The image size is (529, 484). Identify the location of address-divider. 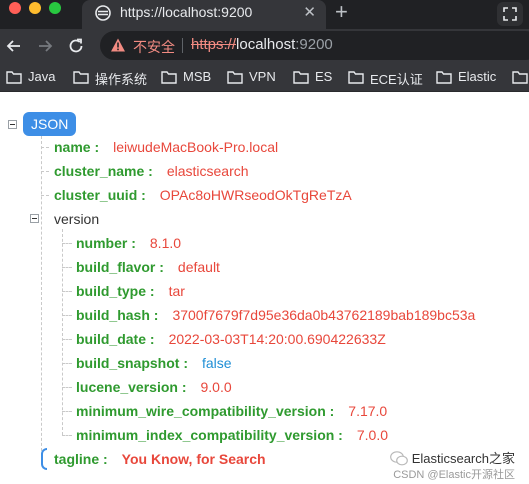
(182, 45).